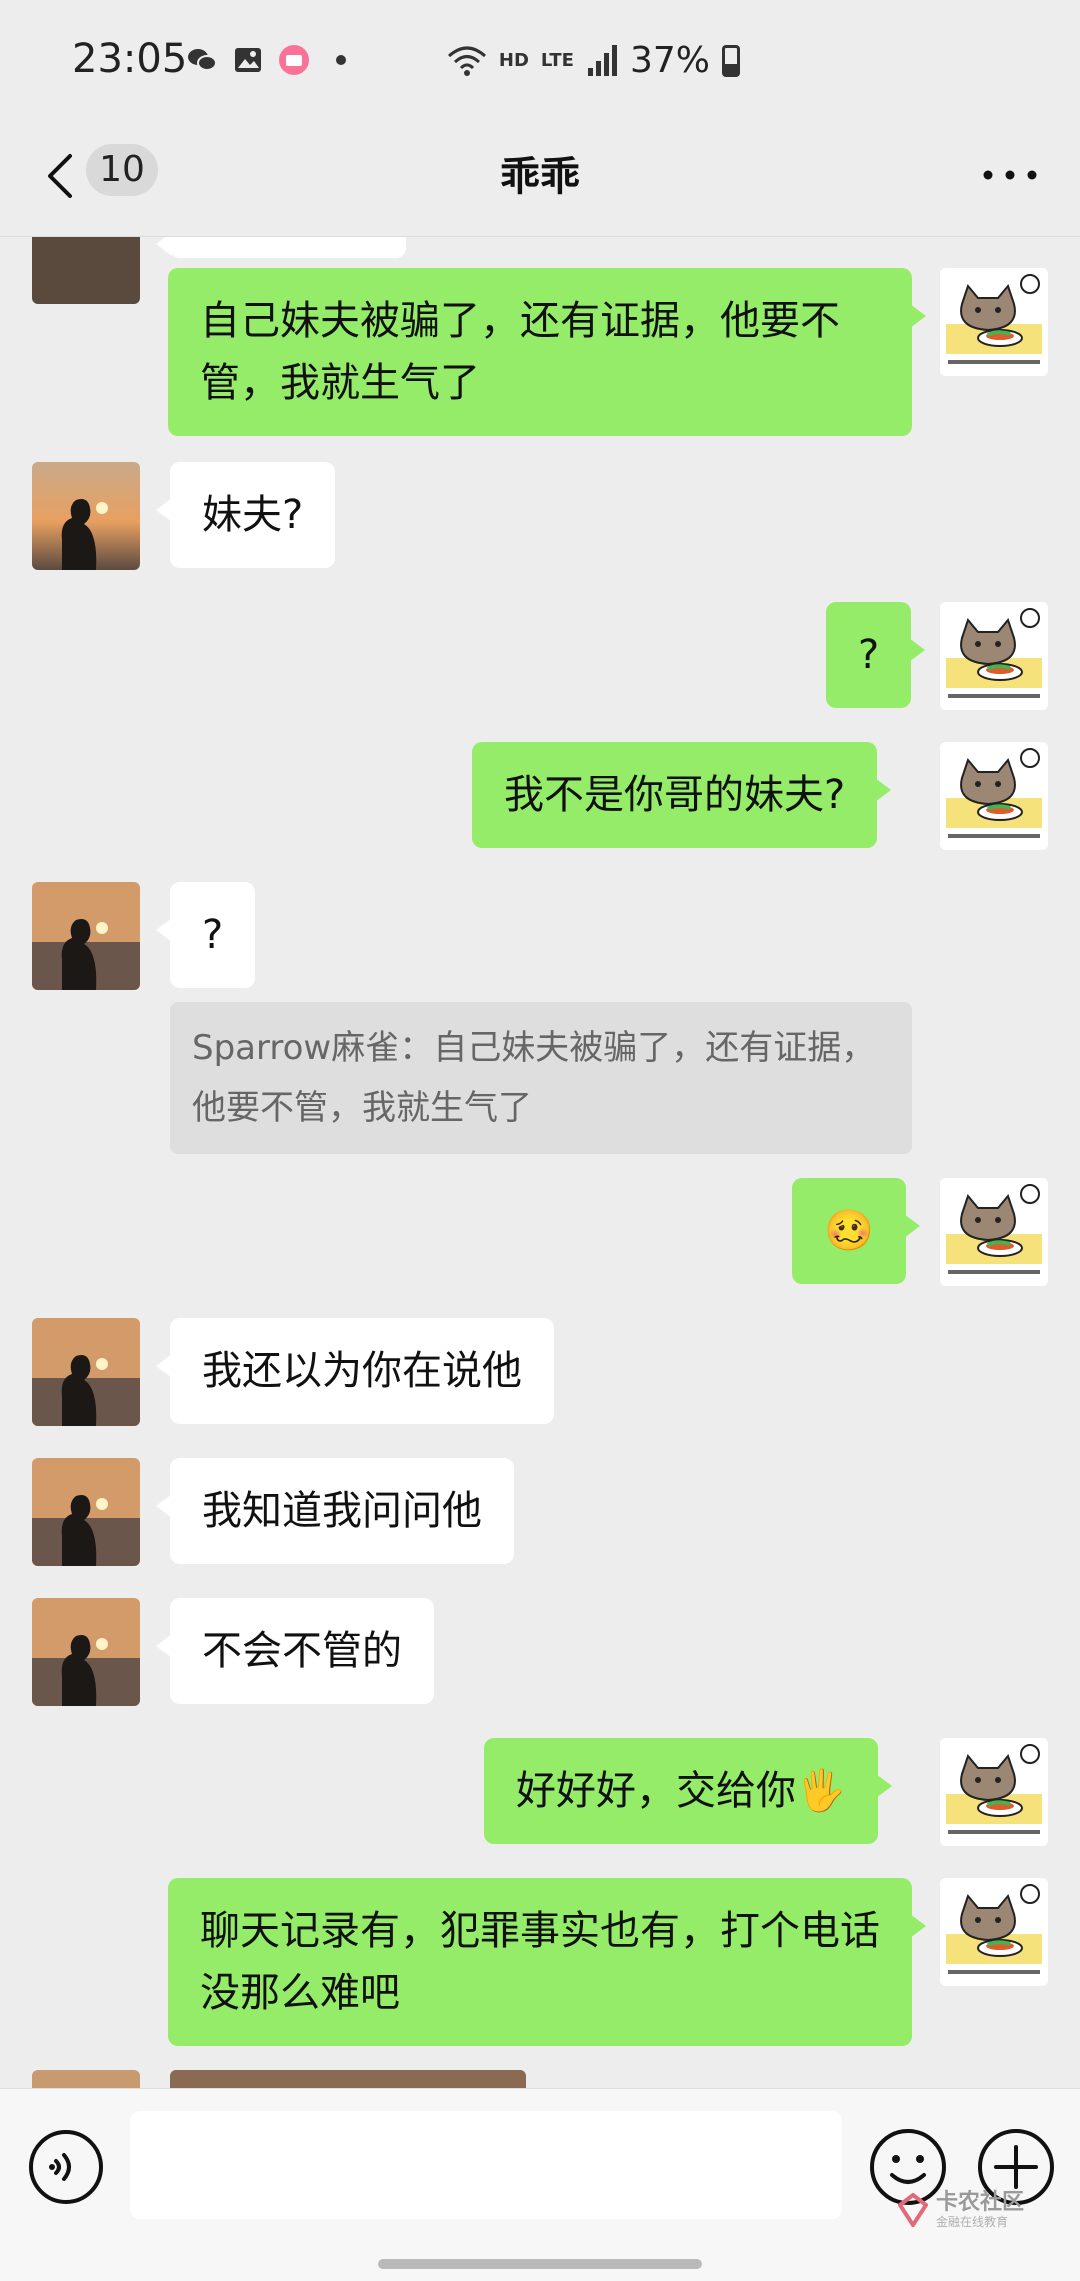 This screenshot has height=2281, width=1080. What do you see at coordinates (130, 59) in the screenshot?
I see `status-time: 23:05` at bounding box center [130, 59].